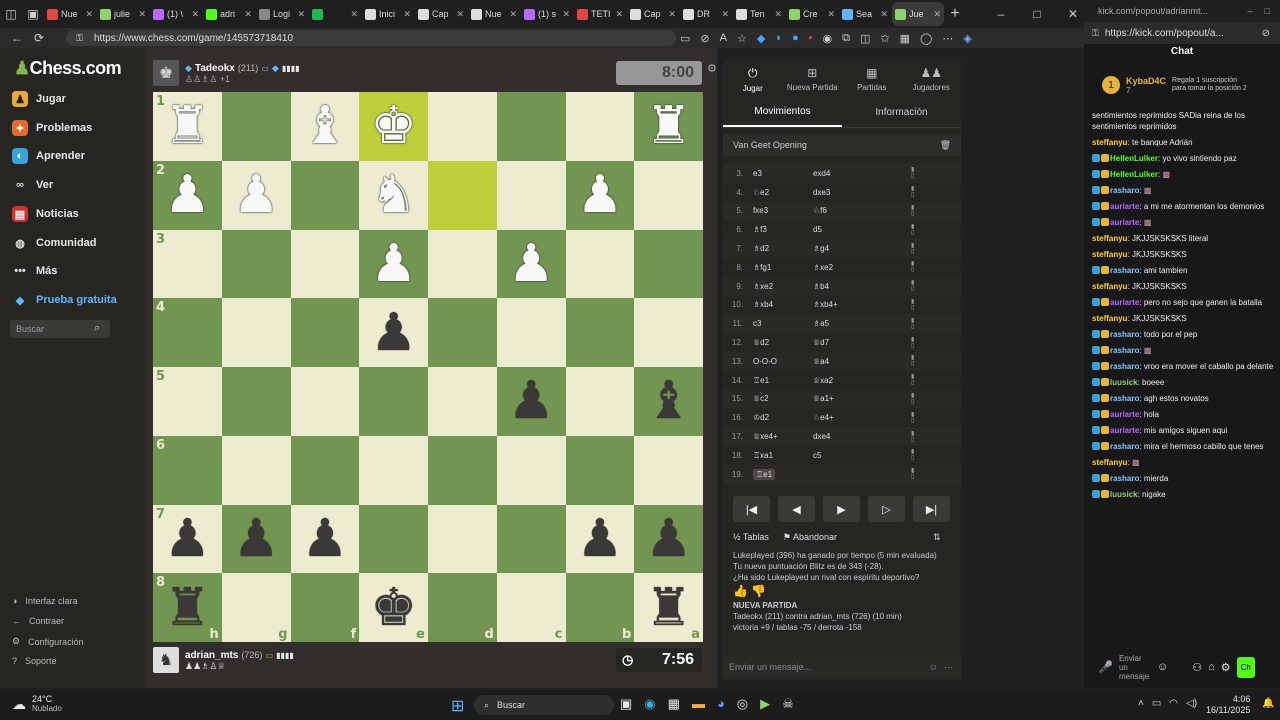 The width and height of the screenshot is (1280, 720). Describe the element at coordinates (97, 328) in the screenshot. I see `search-icon: ⌕` at that location.